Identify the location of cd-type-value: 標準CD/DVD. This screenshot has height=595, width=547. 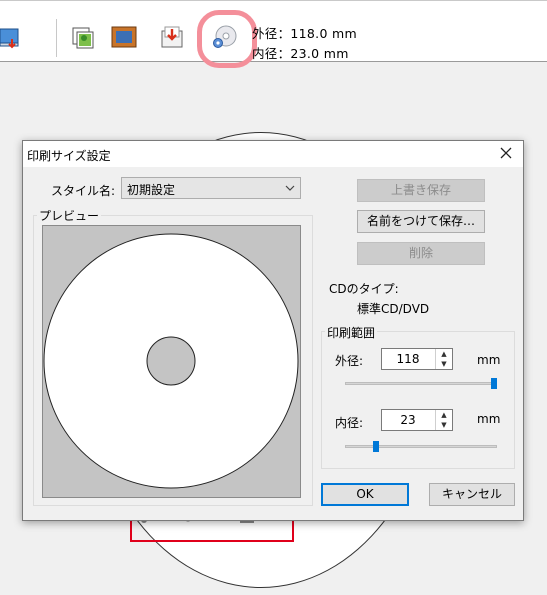
(393, 309).